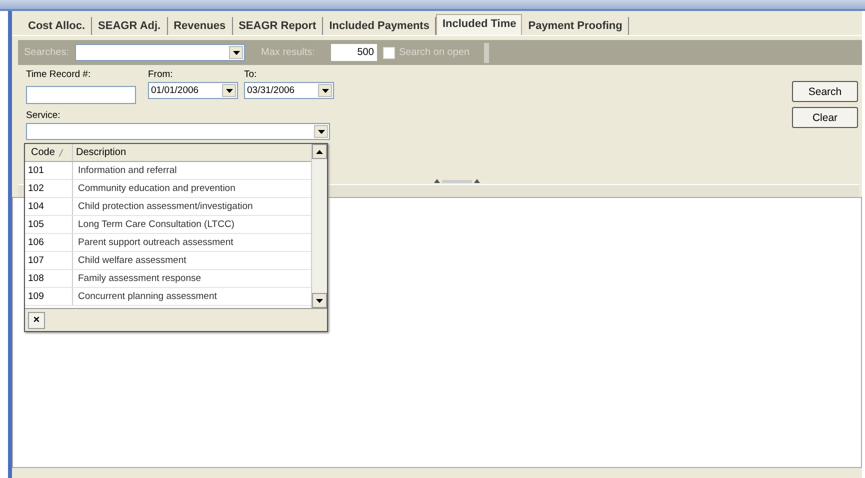 This screenshot has height=478, width=865. I want to click on action-button: Clear, so click(825, 117).